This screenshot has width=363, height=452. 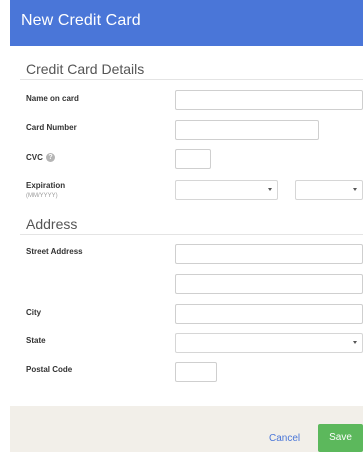 I want to click on state-label: State, so click(x=36, y=340).